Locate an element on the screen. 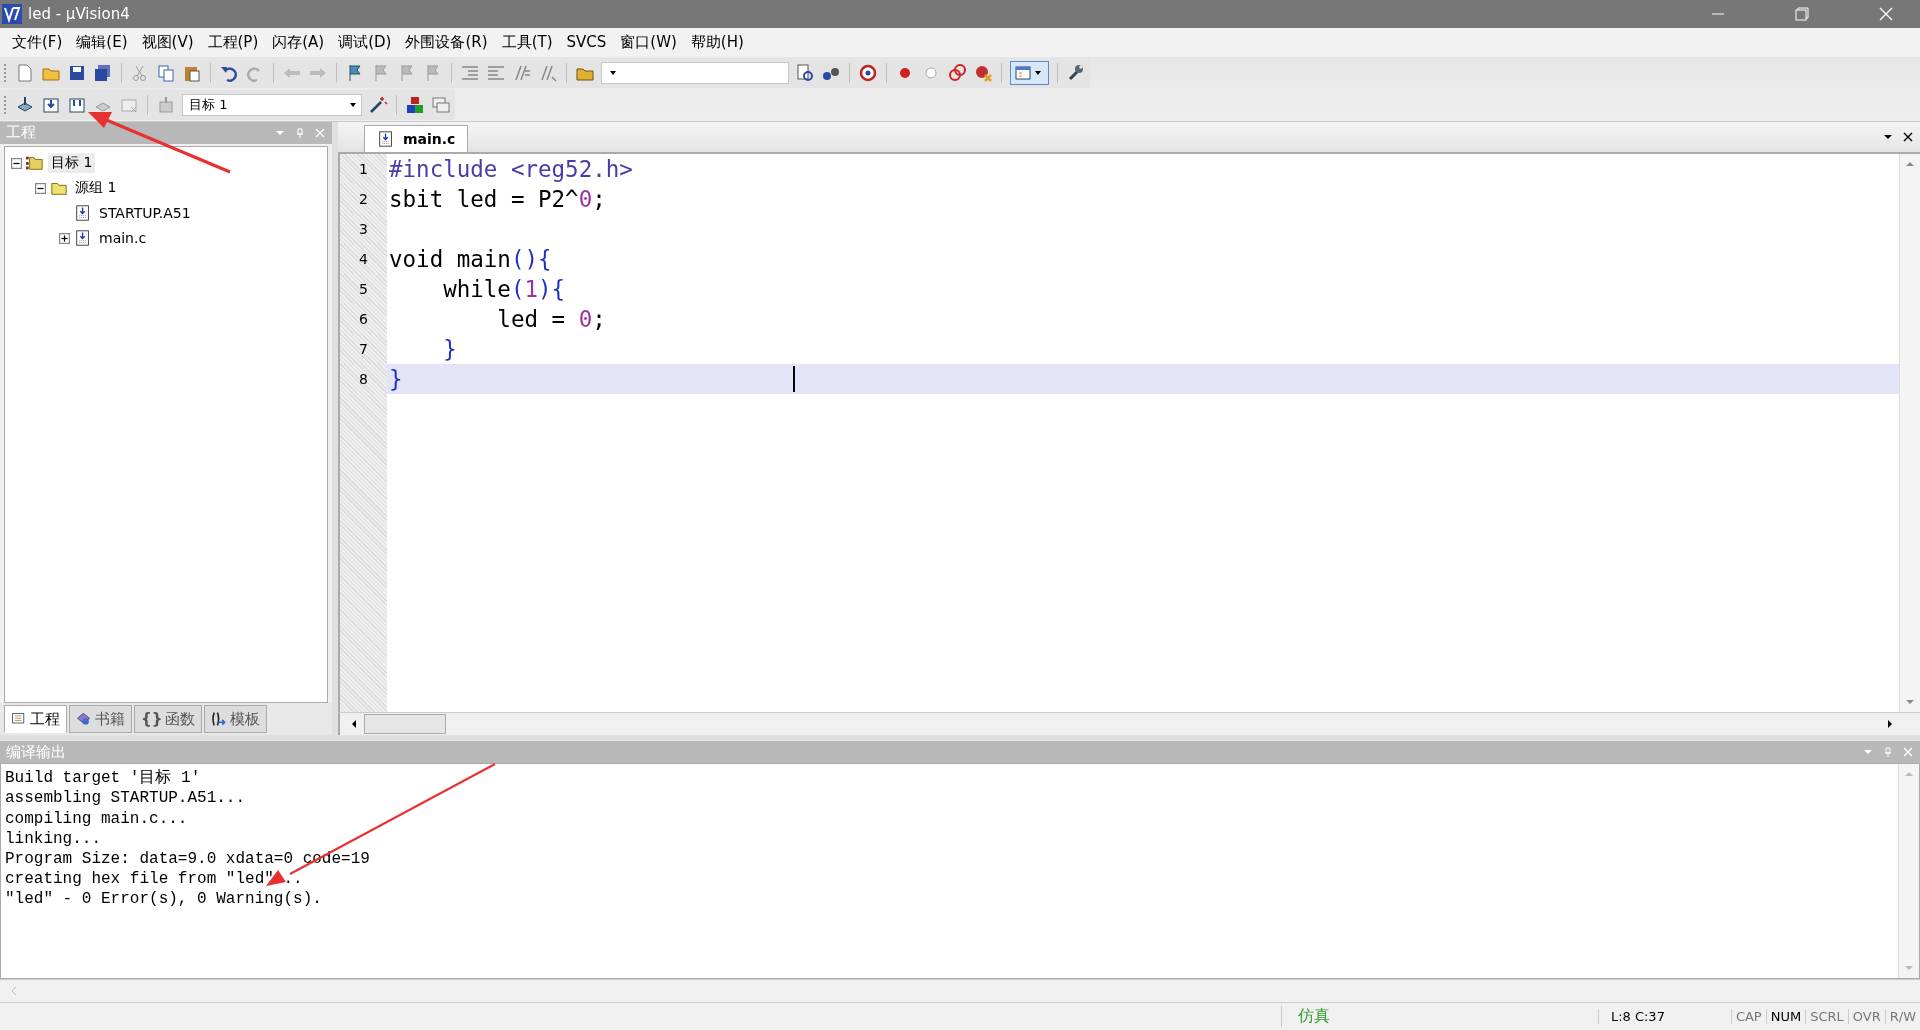 The height and width of the screenshot is (1030, 1920). panel-tab: {} 函数 is located at coordinates (168, 719).